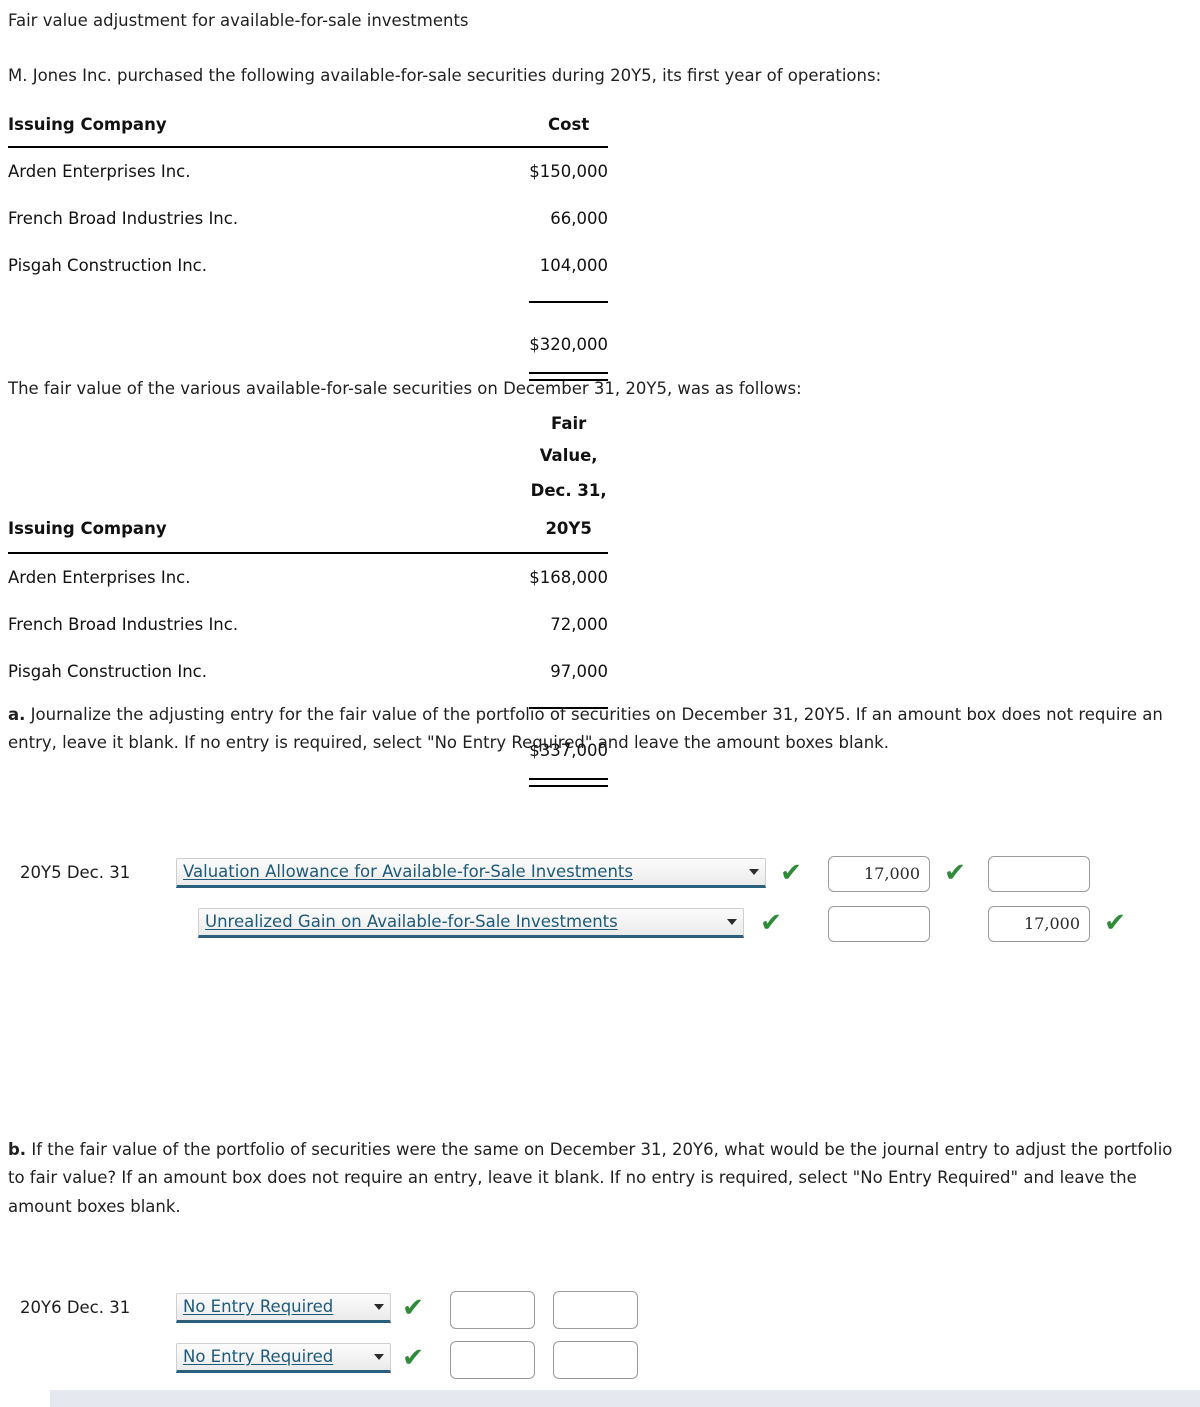 The height and width of the screenshot is (1407, 1200). Describe the element at coordinates (595, 1310) in the screenshot. I see `credit-amount-b1` at that location.